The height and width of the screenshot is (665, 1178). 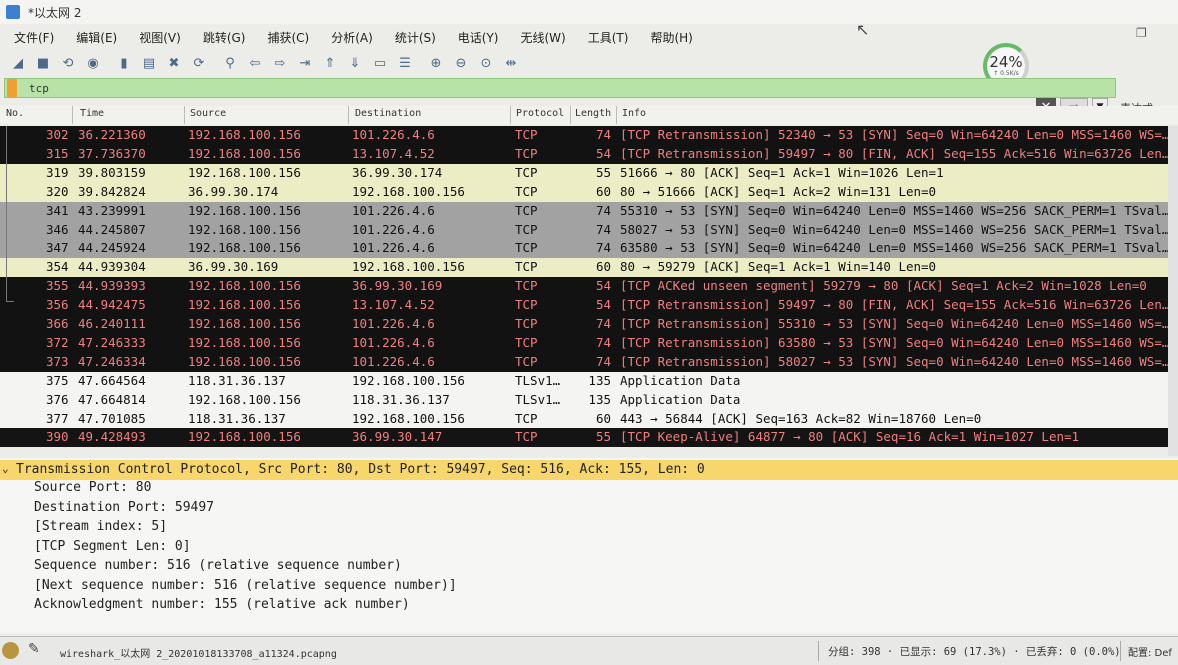 What do you see at coordinates (415, 37) in the screenshot?
I see `menu-item: 统计(S)` at bounding box center [415, 37].